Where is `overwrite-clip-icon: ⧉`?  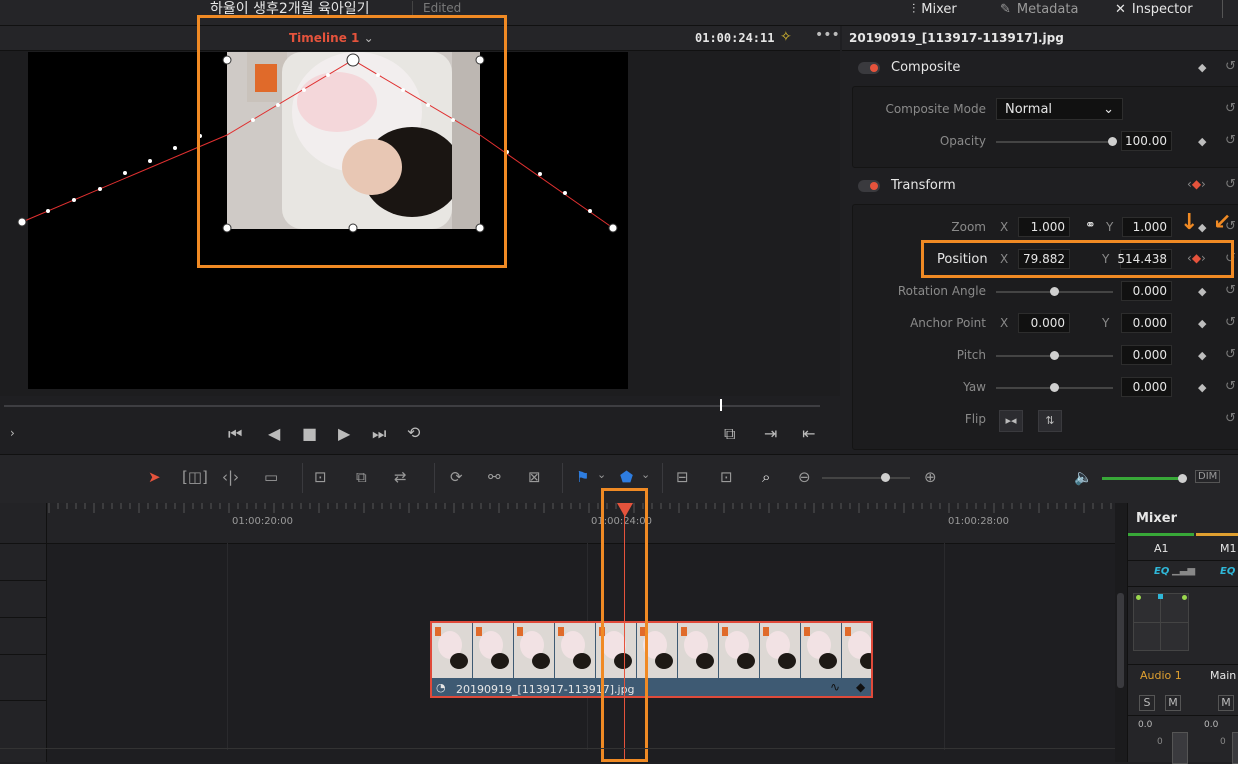
overwrite-clip-icon: ⧉ is located at coordinates (361, 477).